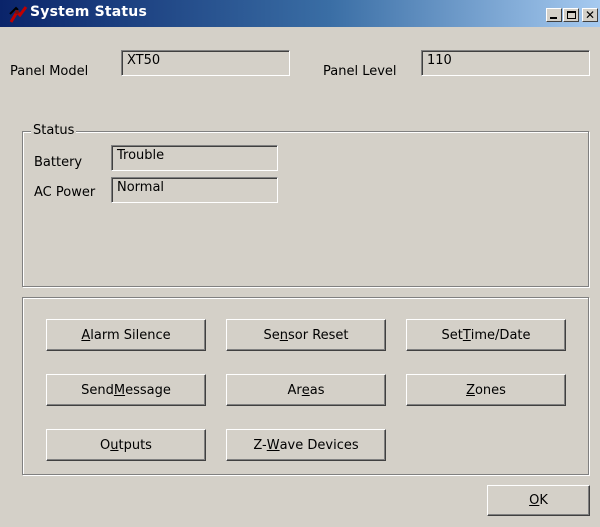 This screenshot has width=600, height=527. What do you see at coordinates (205, 63) in the screenshot?
I see `panel-model-field: XT50` at bounding box center [205, 63].